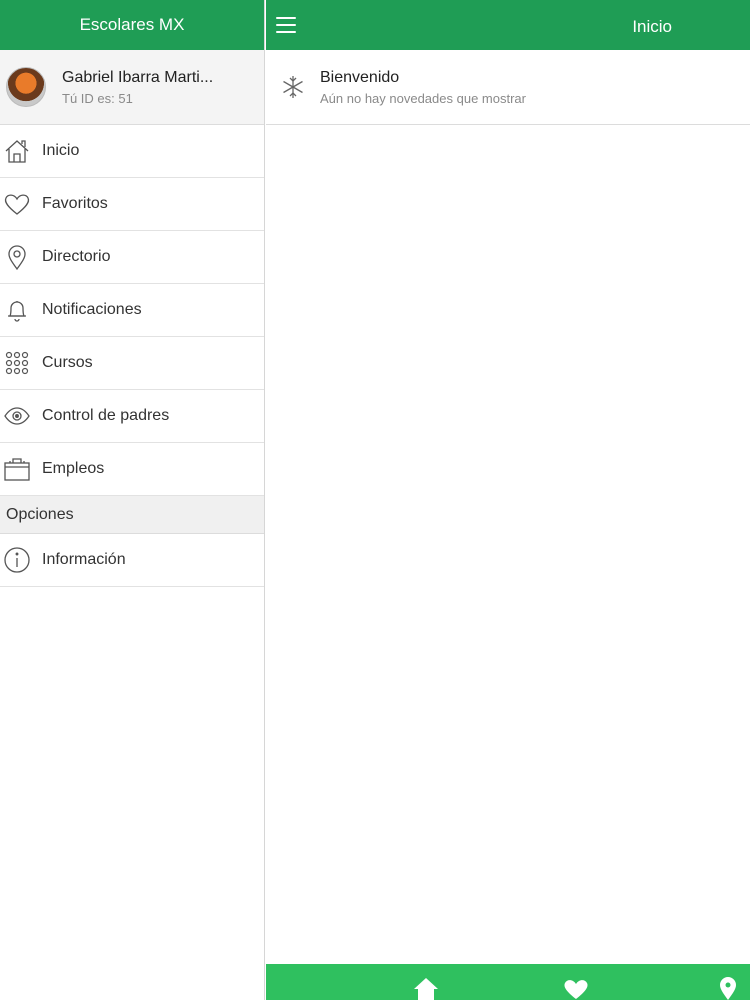  What do you see at coordinates (97, 98) in the screenshot?
I see `profile-id: Tú ID es: 51` at bounding box center [97, 98].